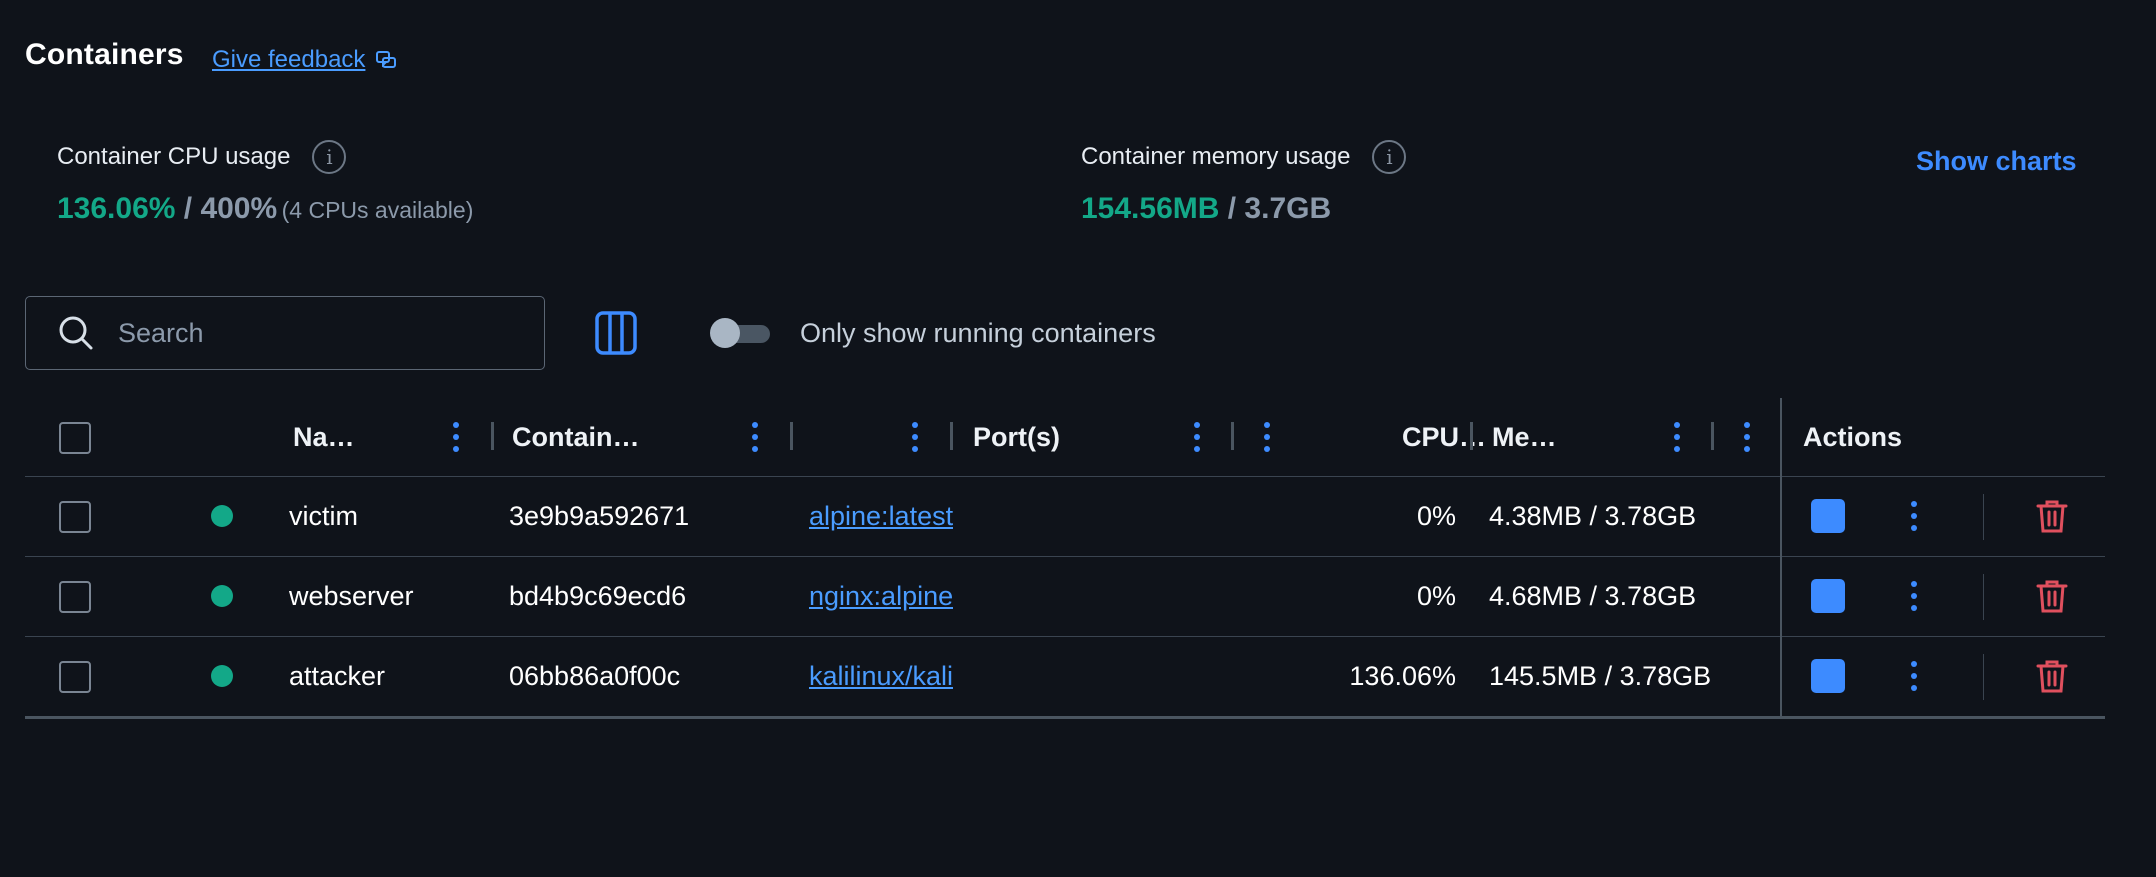 Image resolution: width=2156 pixels, height=877 pixels. I want to click on toggle-knob, so click(725, 333).